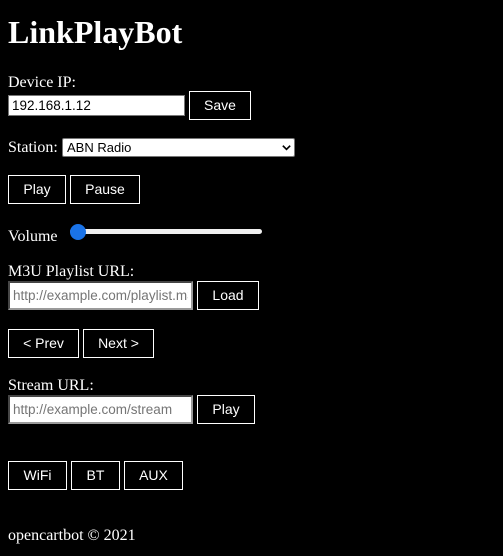  I want to click on playlist-url-input, so click(100, 295).